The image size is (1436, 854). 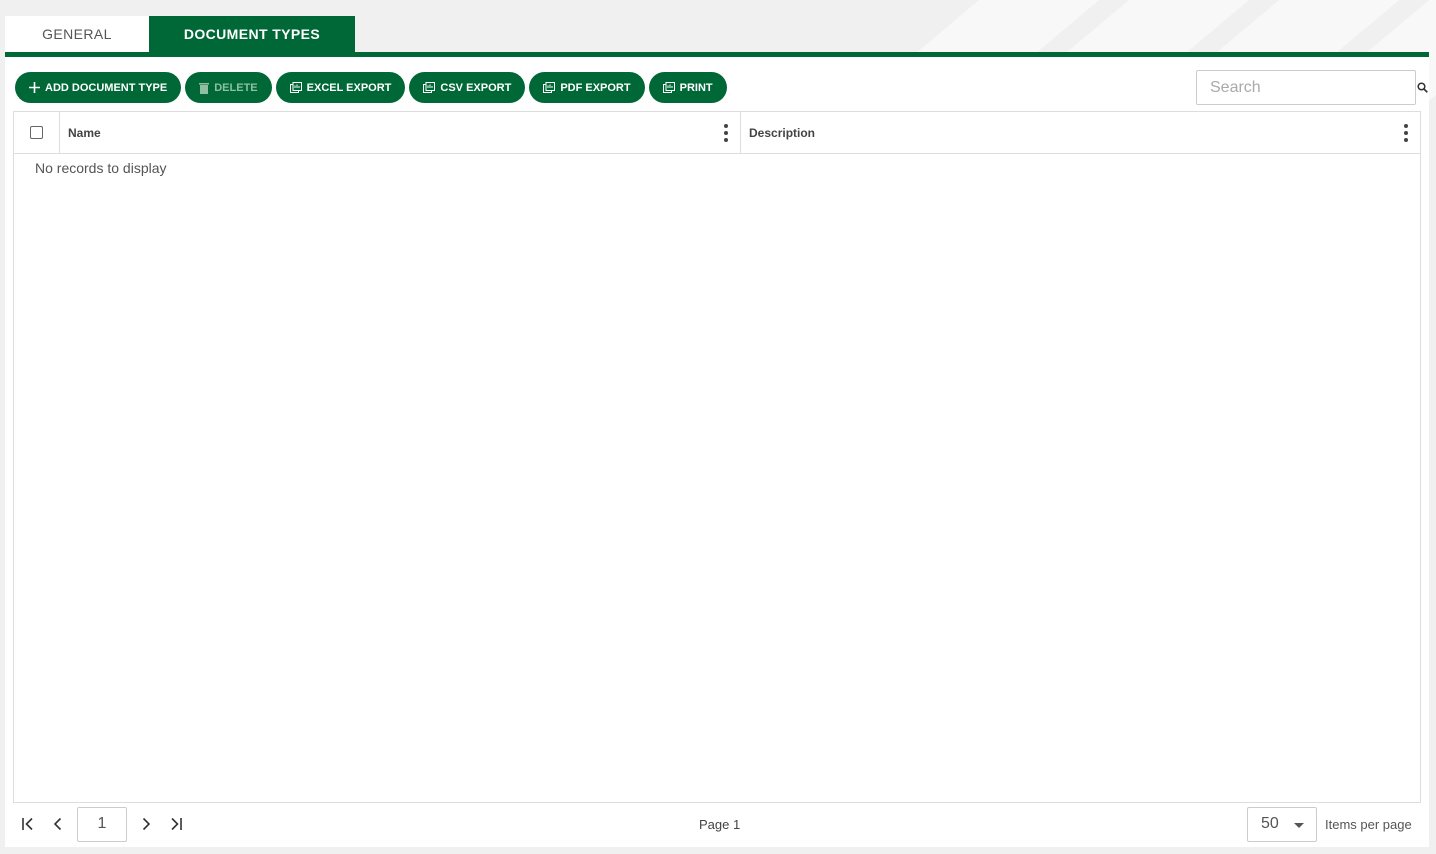 I want to click on print-button: PRINT, so click(x=687, y=87).